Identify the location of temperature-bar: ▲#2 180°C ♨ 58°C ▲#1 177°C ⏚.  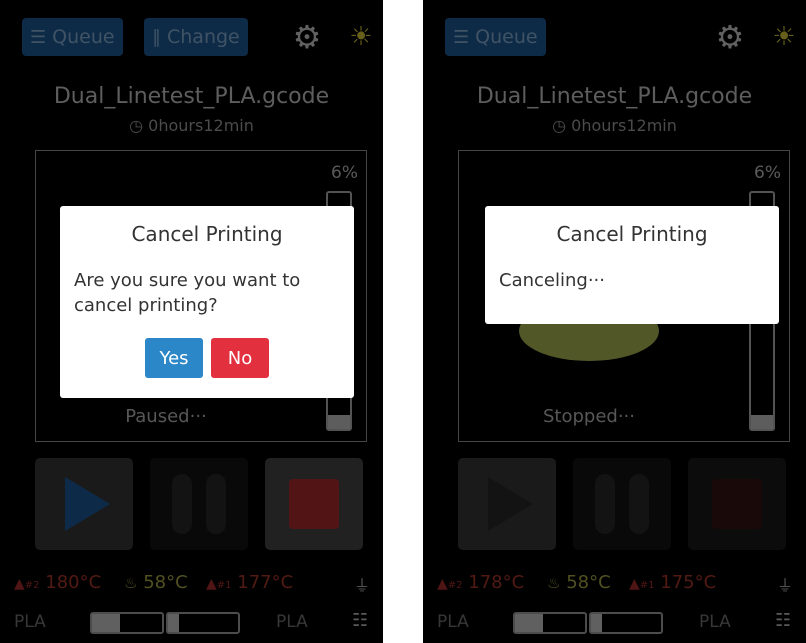
(198, 584).